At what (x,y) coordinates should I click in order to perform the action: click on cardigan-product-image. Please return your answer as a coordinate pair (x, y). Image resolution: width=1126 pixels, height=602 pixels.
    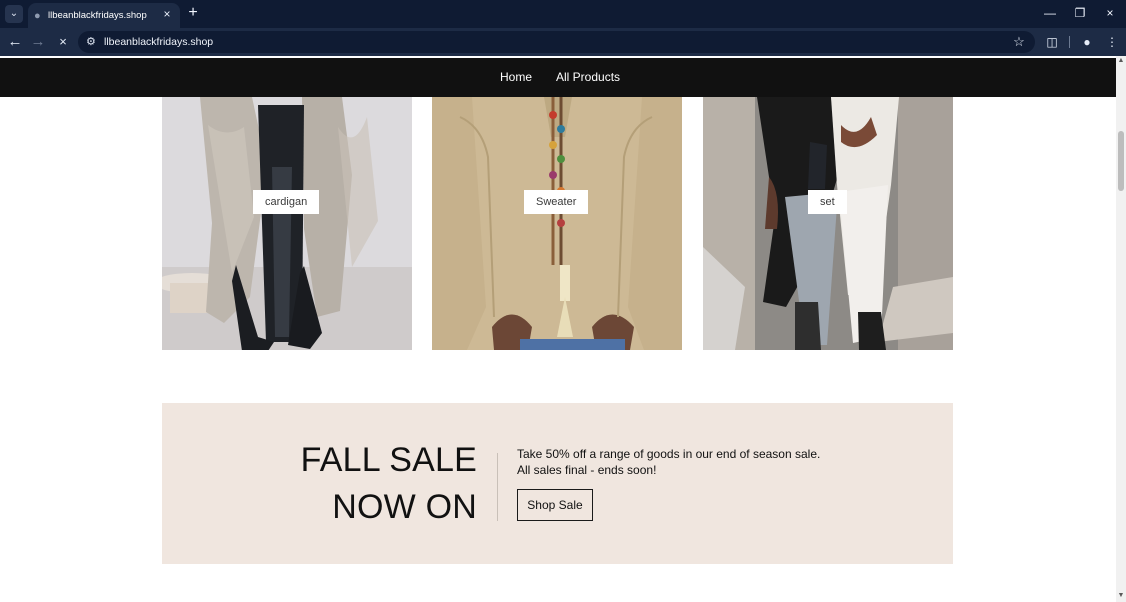
    Looking at the image, I should click on (287, 223).